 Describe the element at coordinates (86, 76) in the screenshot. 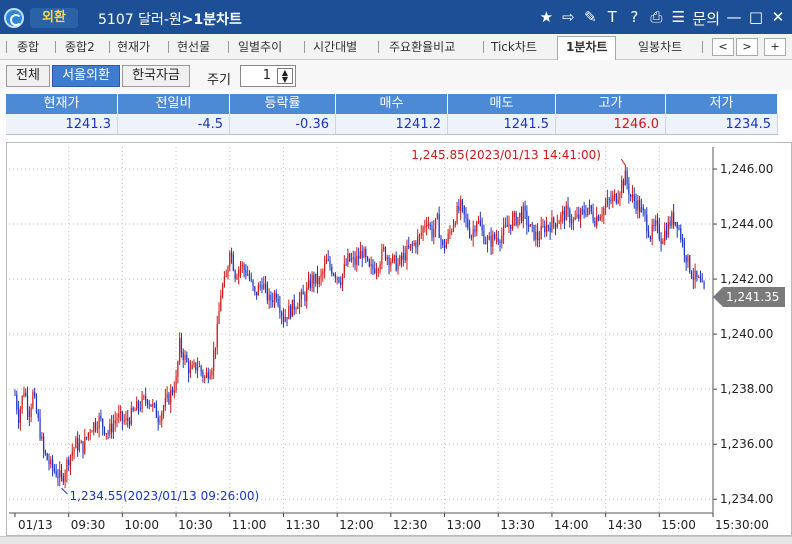

I see `market-seoul-button: 서울외환` at that location.